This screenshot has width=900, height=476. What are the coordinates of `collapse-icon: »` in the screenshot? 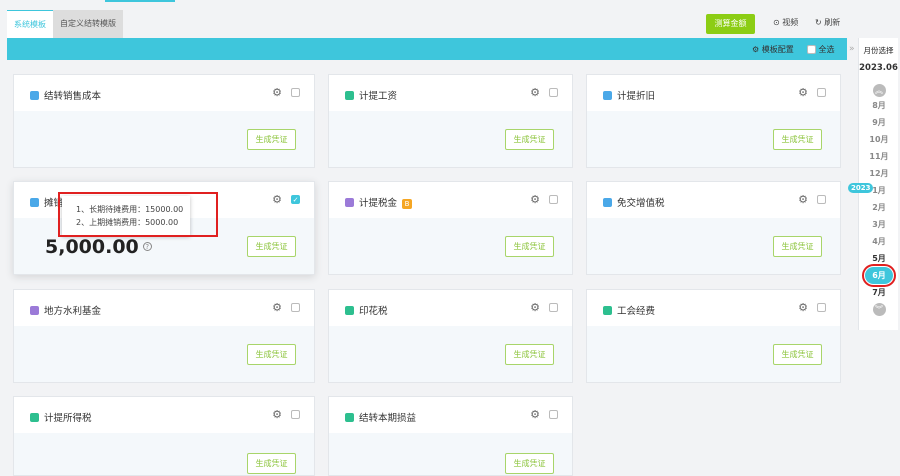 It's located at (852, 49).